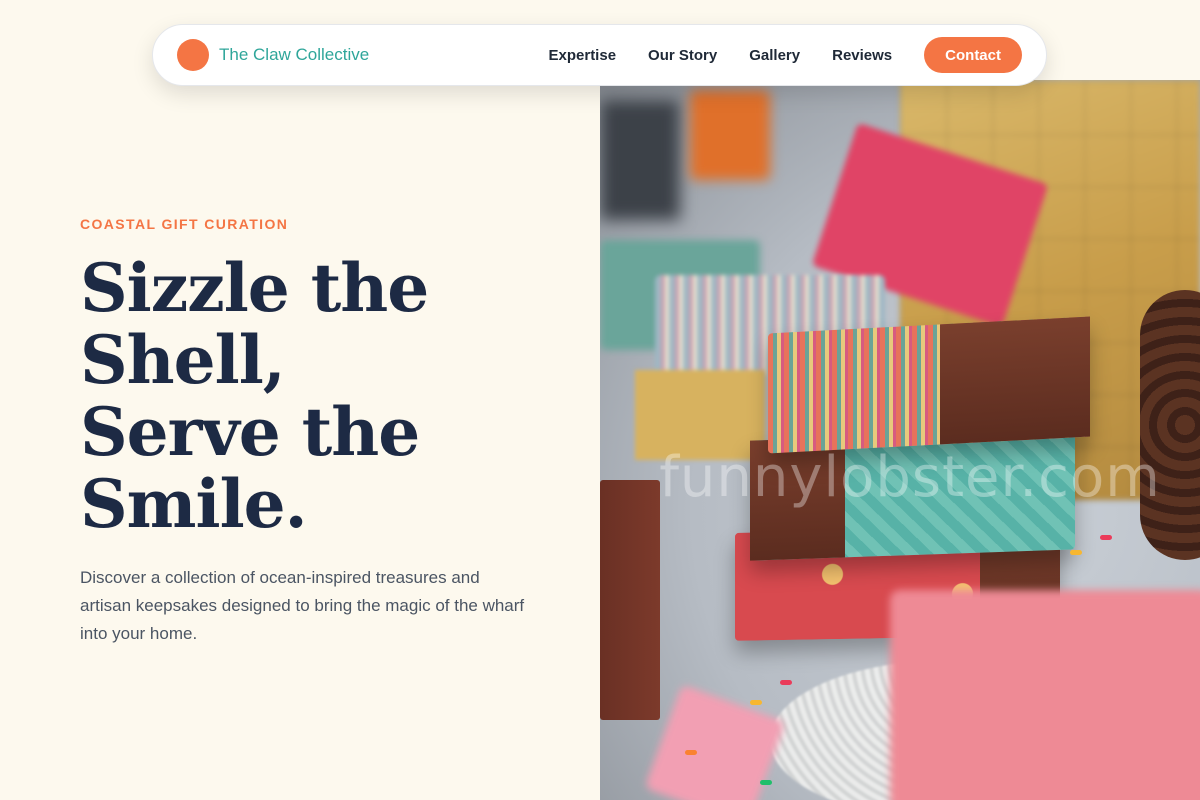 The image size is (1200, 800). What do you see at coordinates (184, 224) in the screenshot?
I see `hero-eyebrow: COASTAL GIFT CURATION` at bounding box center [184, 224].